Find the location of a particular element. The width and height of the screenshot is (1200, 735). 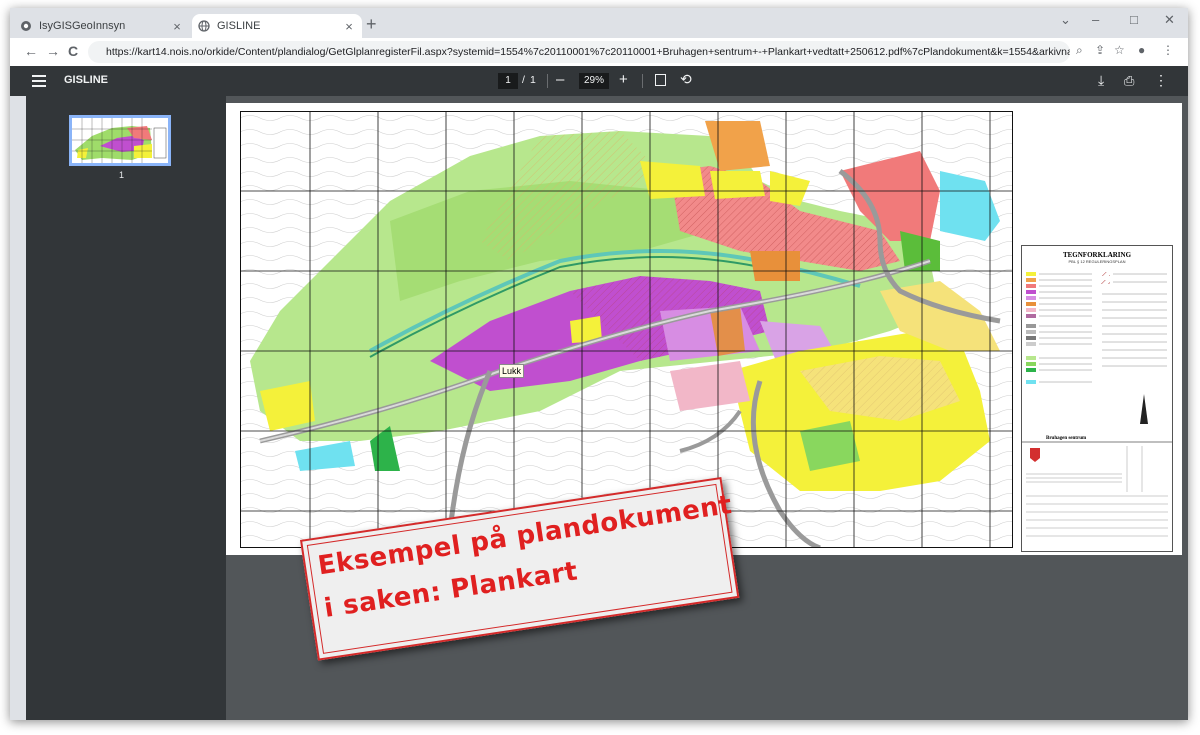

plan-name: Bruhagen sentrum is located at coordinates (1066, 438).